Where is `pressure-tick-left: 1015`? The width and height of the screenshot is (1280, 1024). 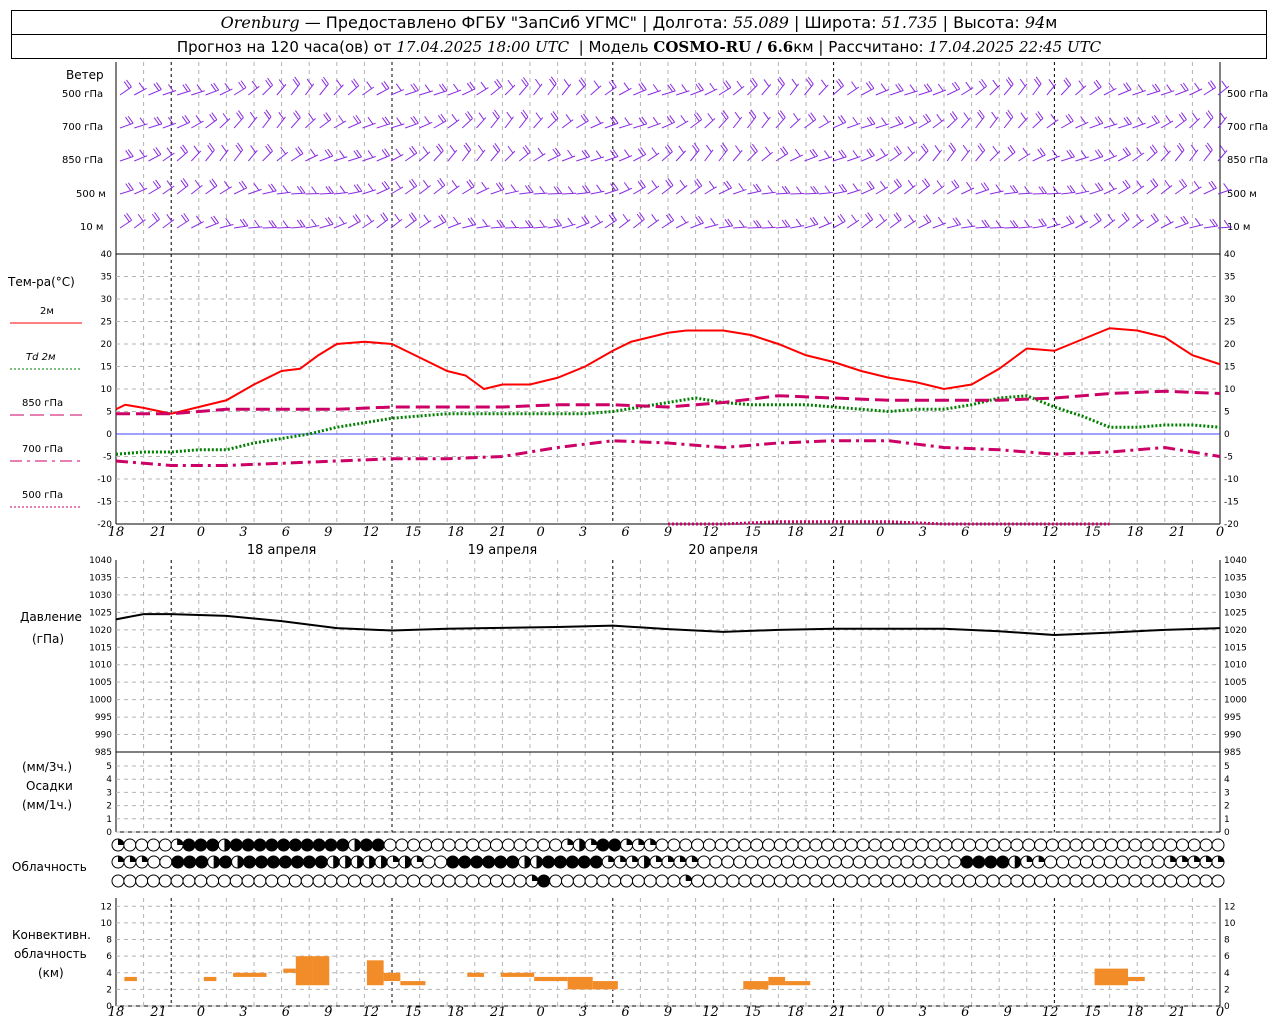
pressure-tick-left: 1015 is located at coordinates (100, 648).